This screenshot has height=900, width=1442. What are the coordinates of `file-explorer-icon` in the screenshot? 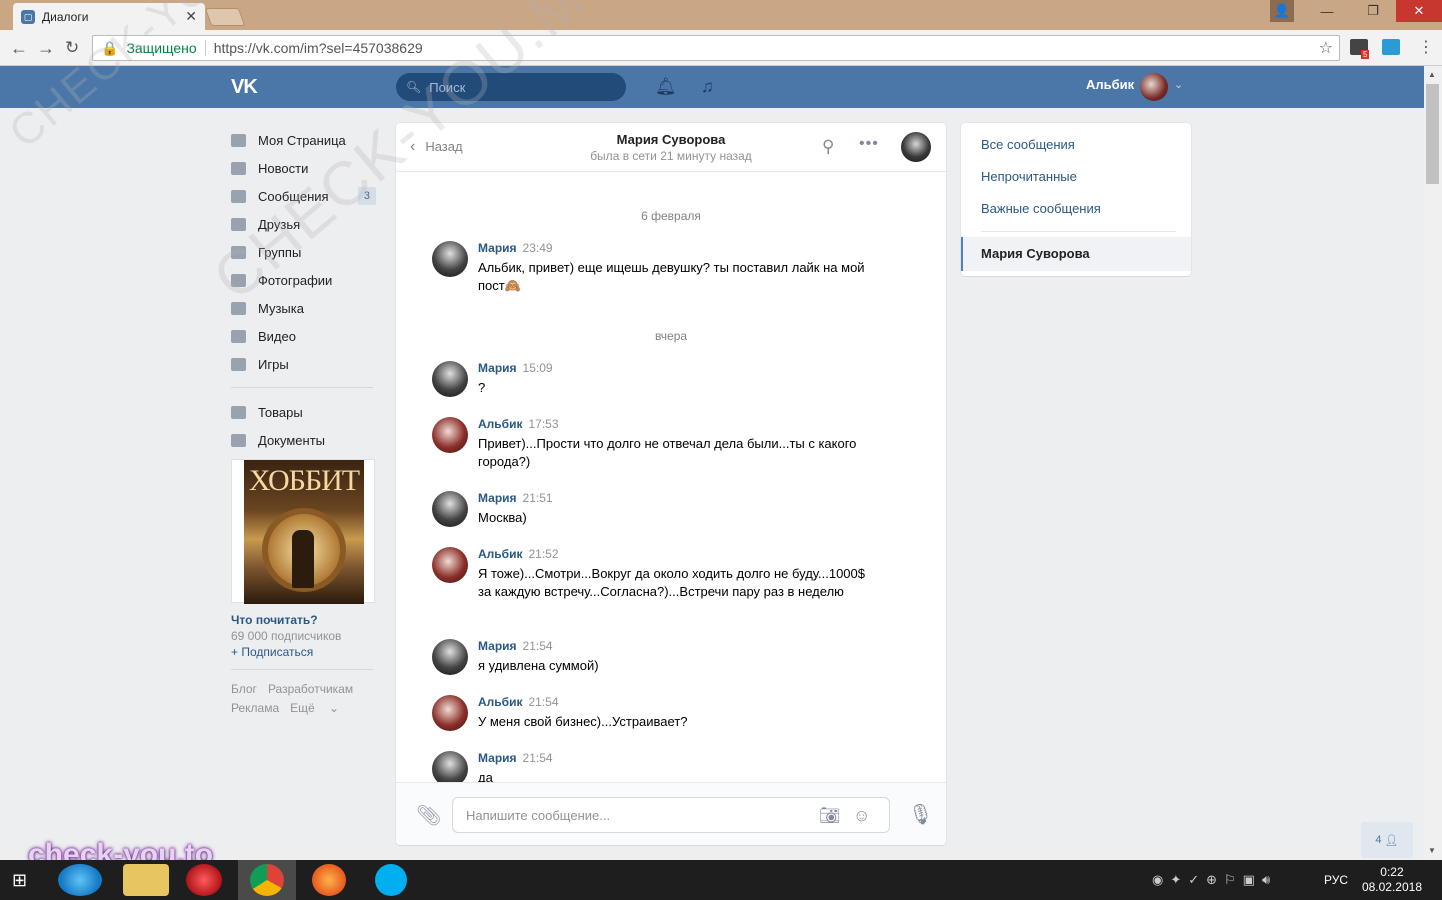 It's located at (146, 880).